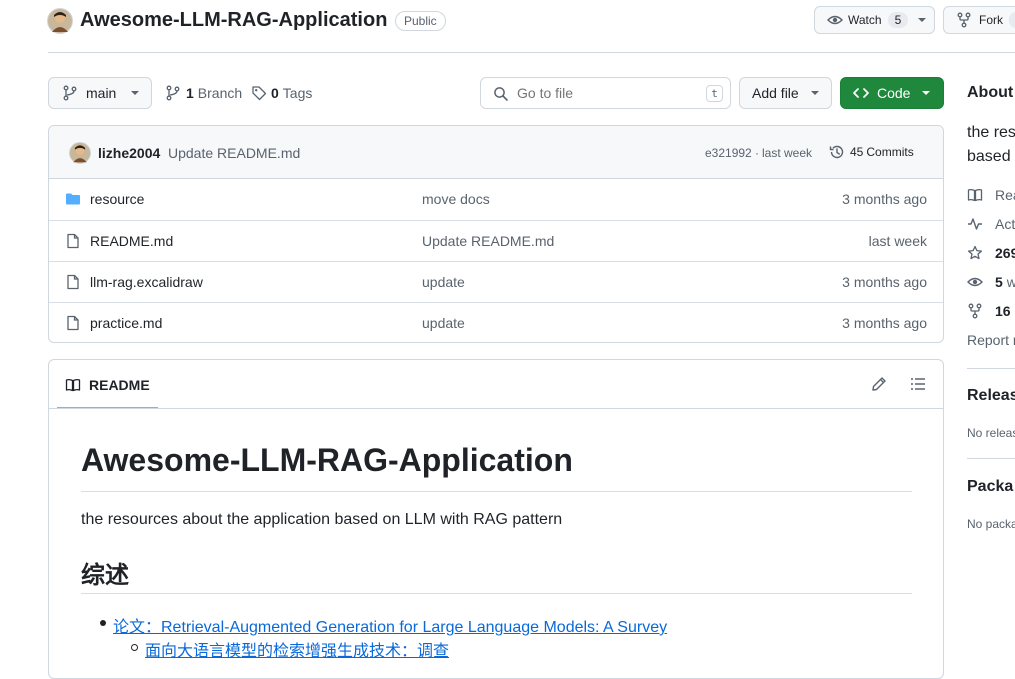 This screenshot has height=679, width=1015. What do you see at coordinates (1012, 20) in the screenshot?
I see `fork-count` at bounding box center [1012, 20].